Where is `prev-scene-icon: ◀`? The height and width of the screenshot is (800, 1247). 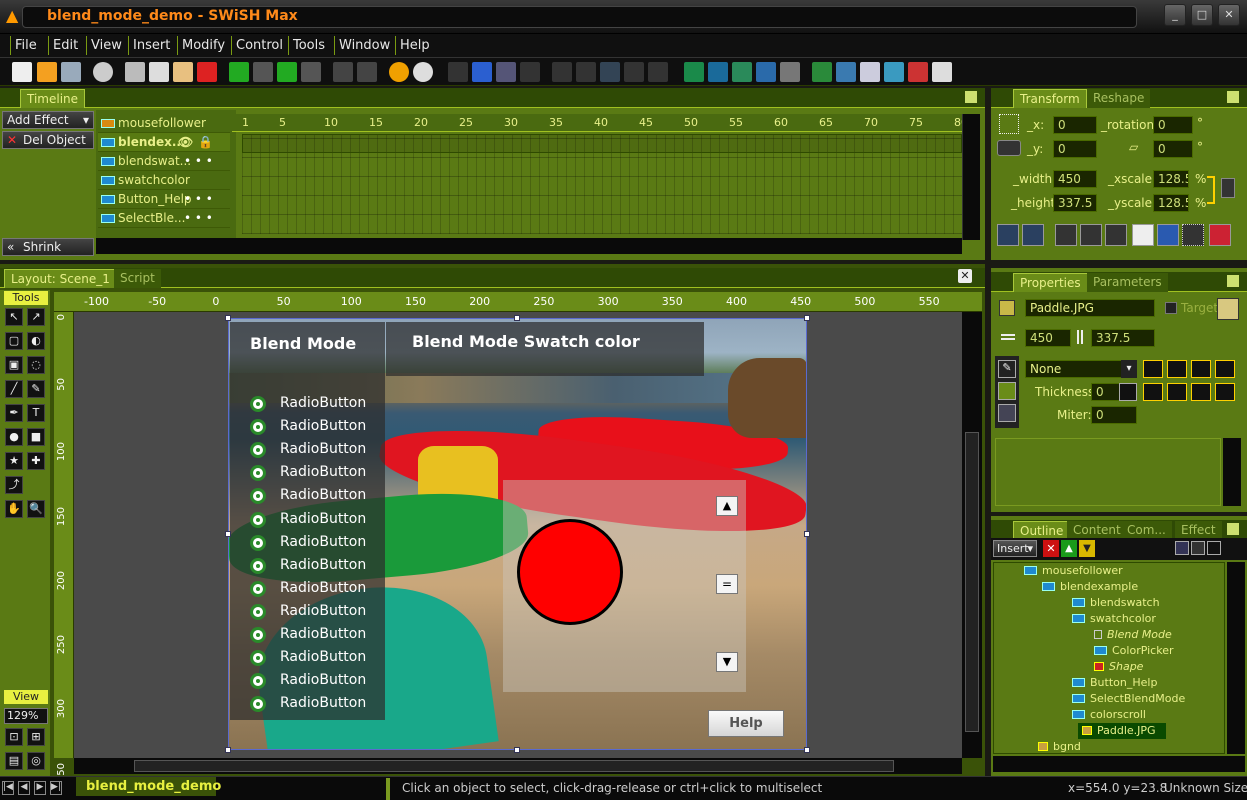
prev-scene-icon: ◀ is located at coordinates (24, 788).